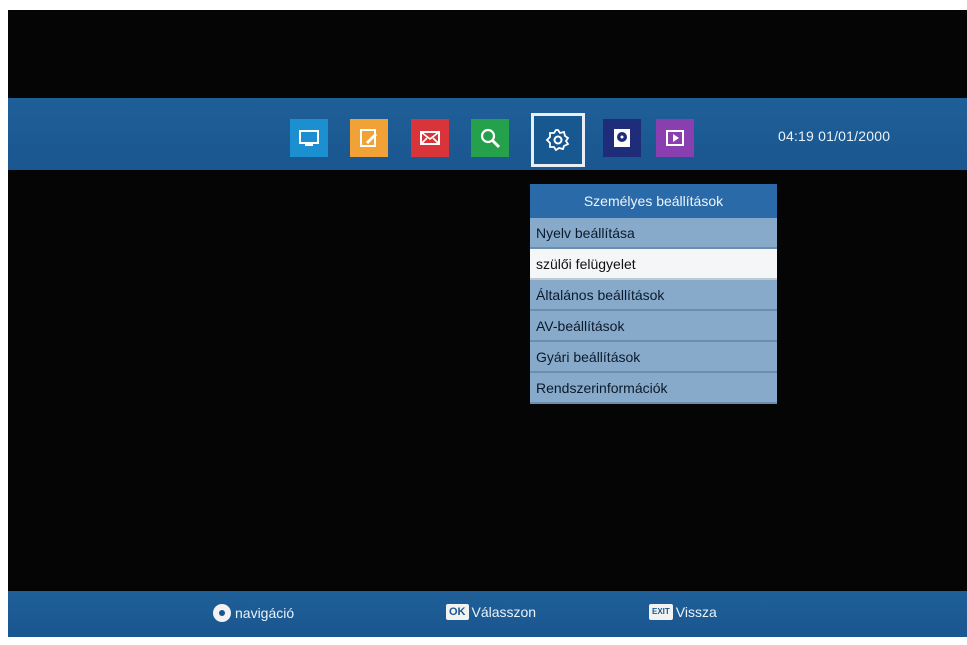 The height and width of the screenshot is (645, 967). Describe the element at coordinates (675, 138) in the screenshot. I see `media-play-icon` at that location.